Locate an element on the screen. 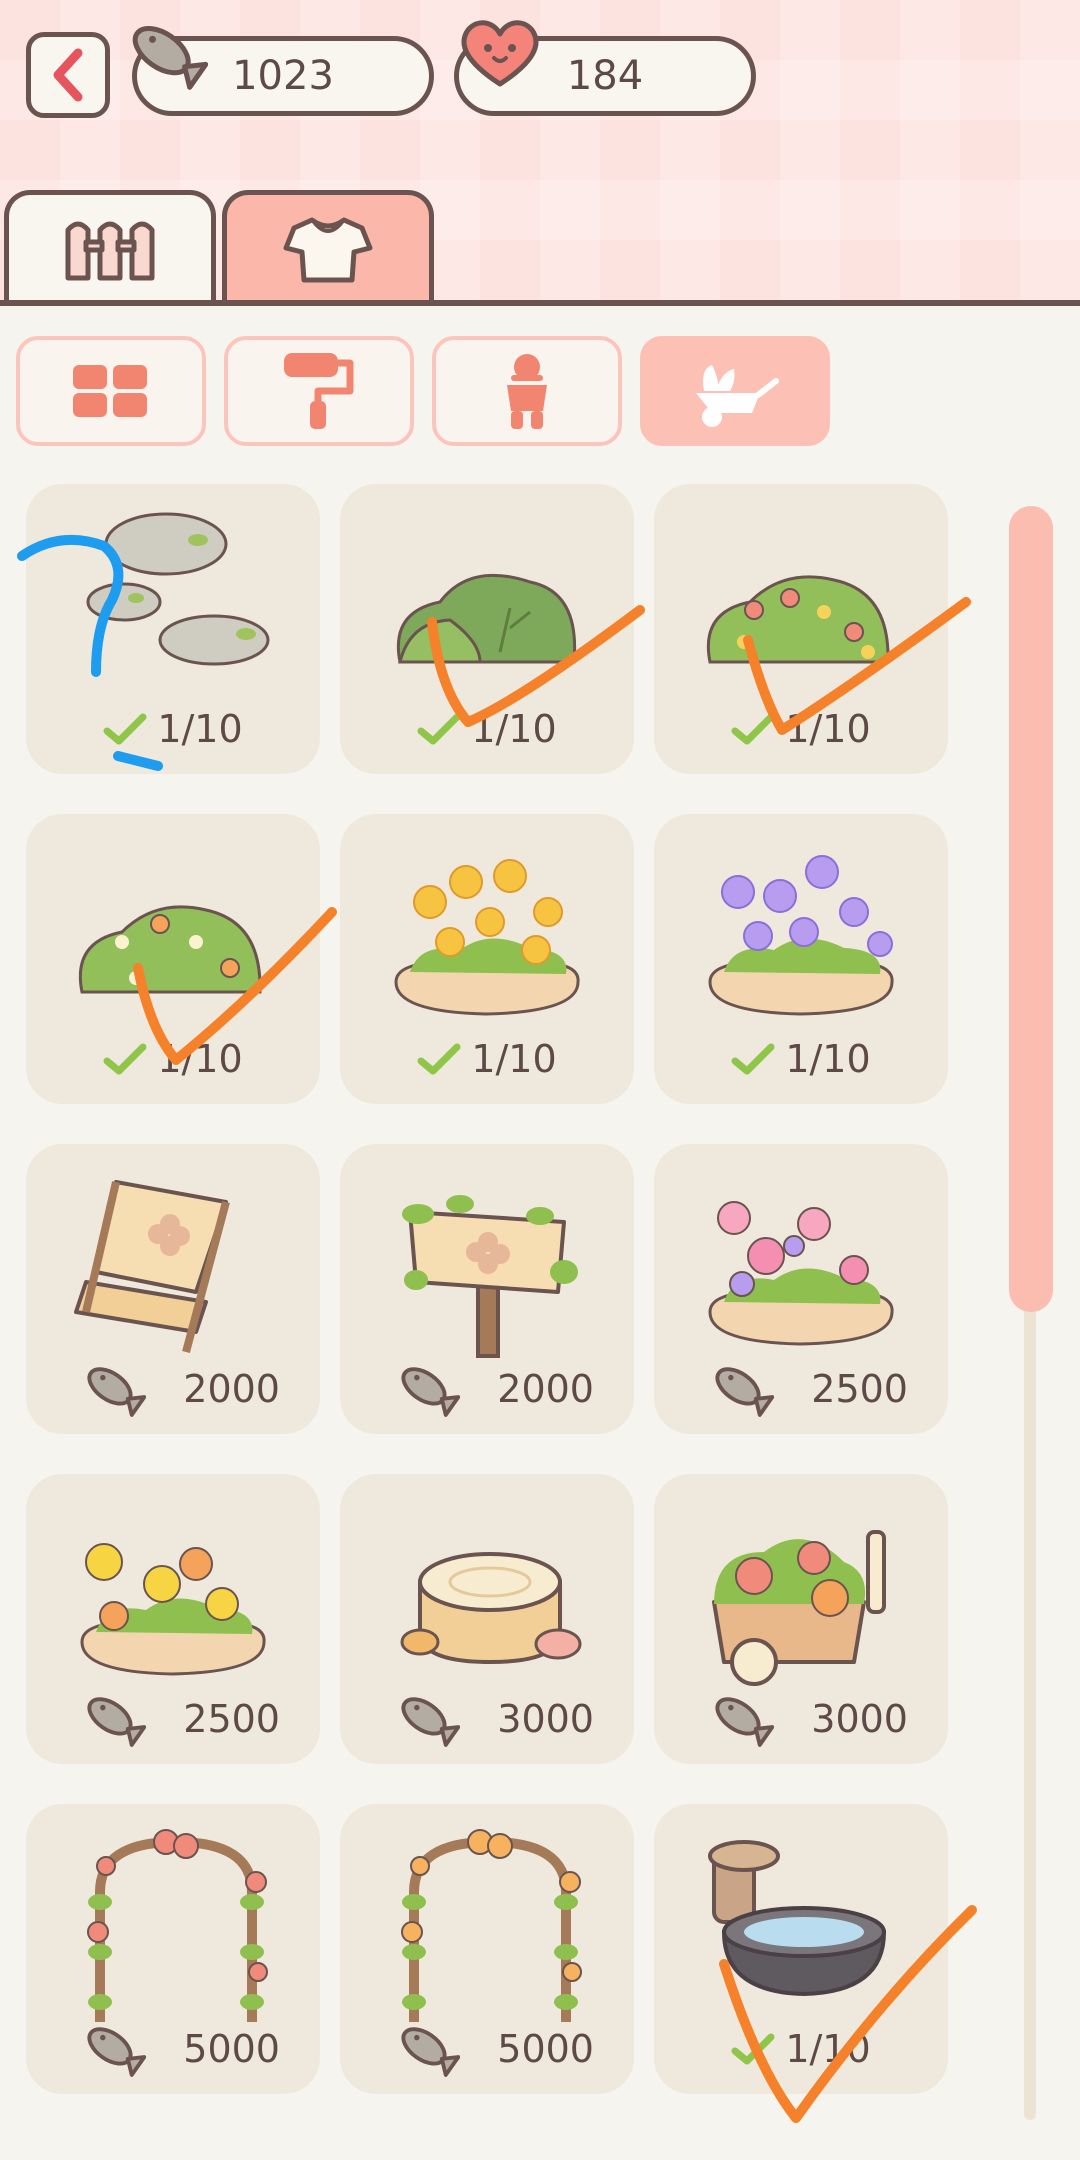 The height and width of the screenshot is (2160, 1080). category-garden-button is located at coordinates (735, 391).